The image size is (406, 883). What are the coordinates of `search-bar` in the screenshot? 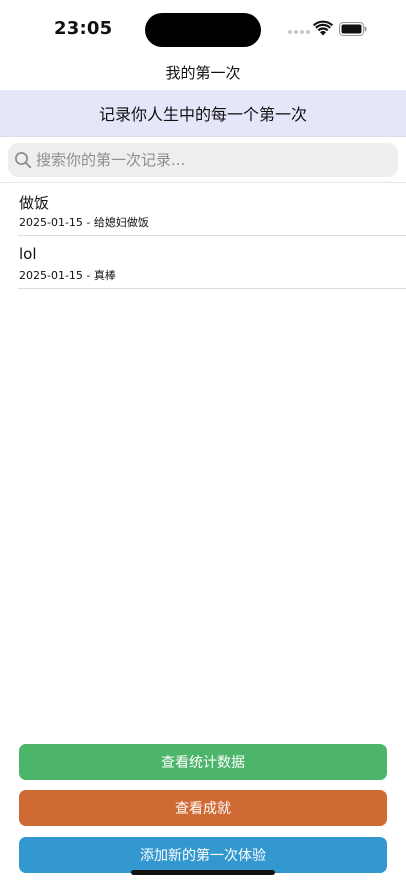 It's located at (203, 160).